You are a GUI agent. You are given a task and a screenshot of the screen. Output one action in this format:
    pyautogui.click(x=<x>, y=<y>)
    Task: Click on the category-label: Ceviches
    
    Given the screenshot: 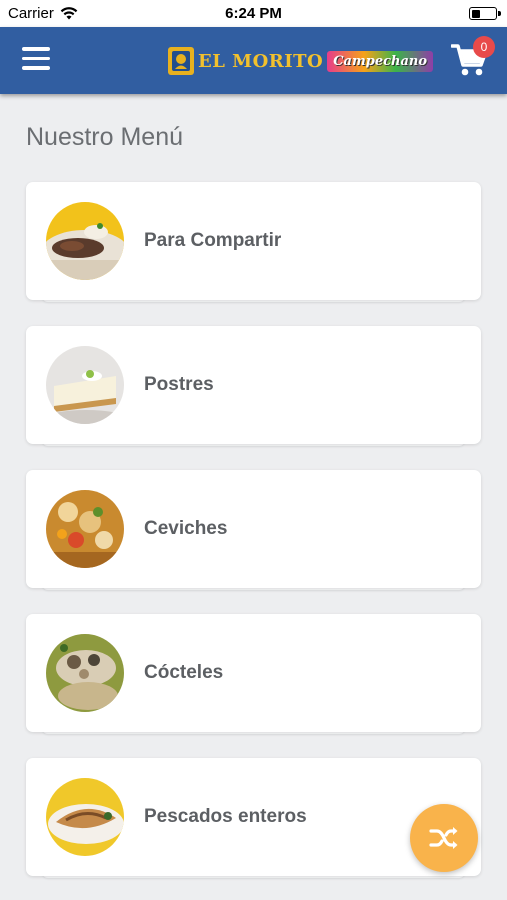 What is the action you would take?
    pyautogui.click(x=186, y=528)
    